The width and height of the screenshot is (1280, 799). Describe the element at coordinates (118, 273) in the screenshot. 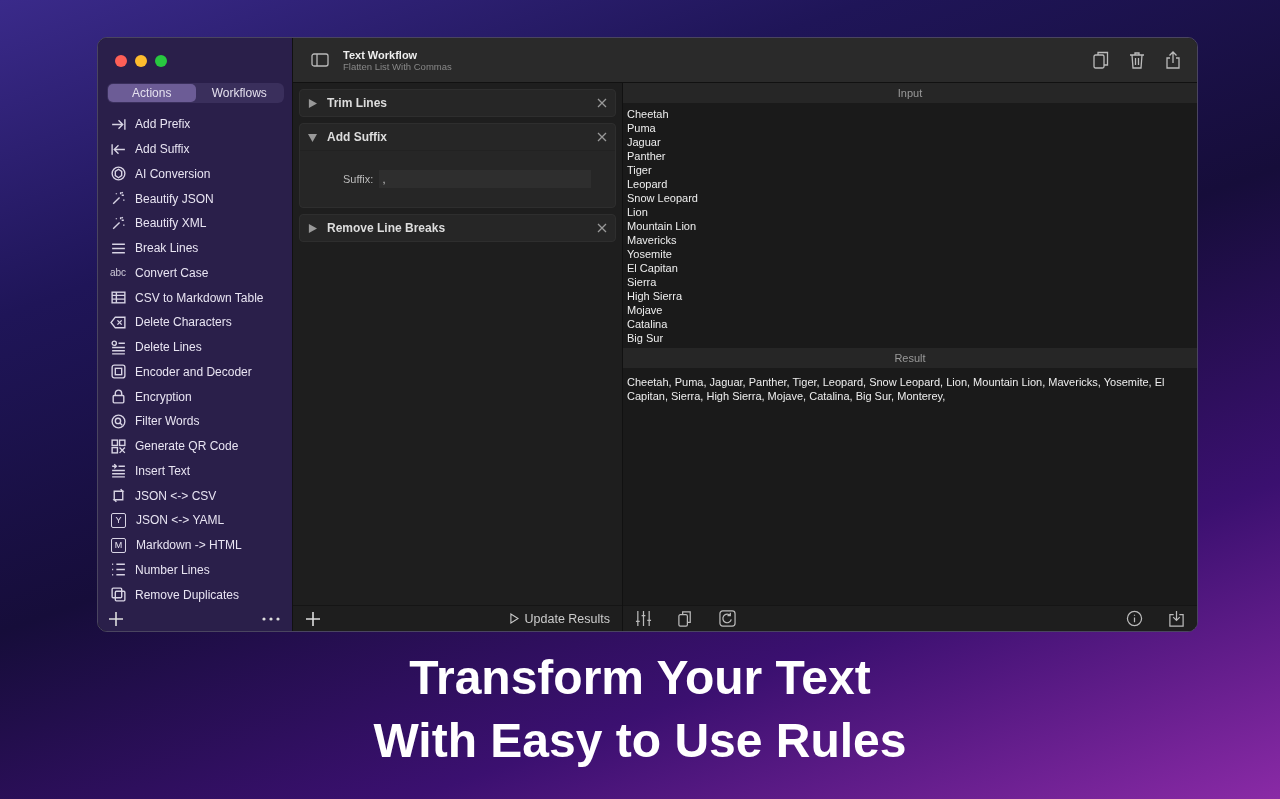

I see `abc-icon: abc` at that location.